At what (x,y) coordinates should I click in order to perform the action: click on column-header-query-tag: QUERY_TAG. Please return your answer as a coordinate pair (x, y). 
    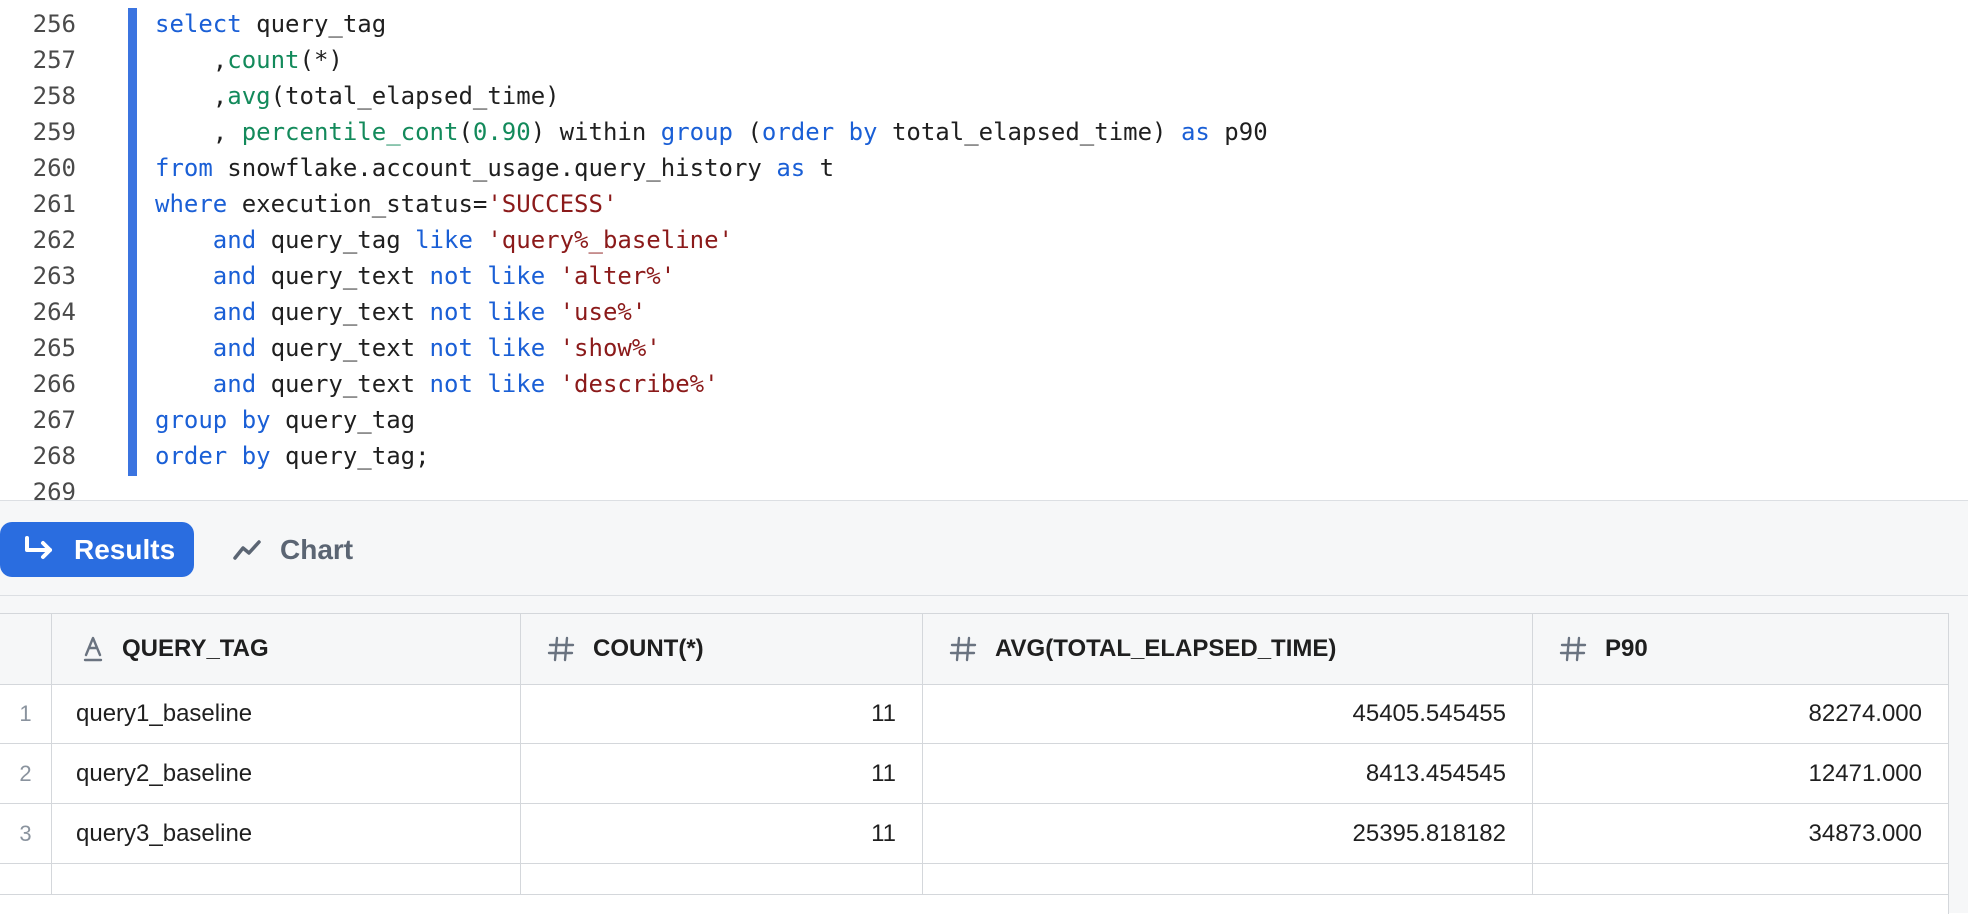
    Looking at the image, I should click on (286, 649).